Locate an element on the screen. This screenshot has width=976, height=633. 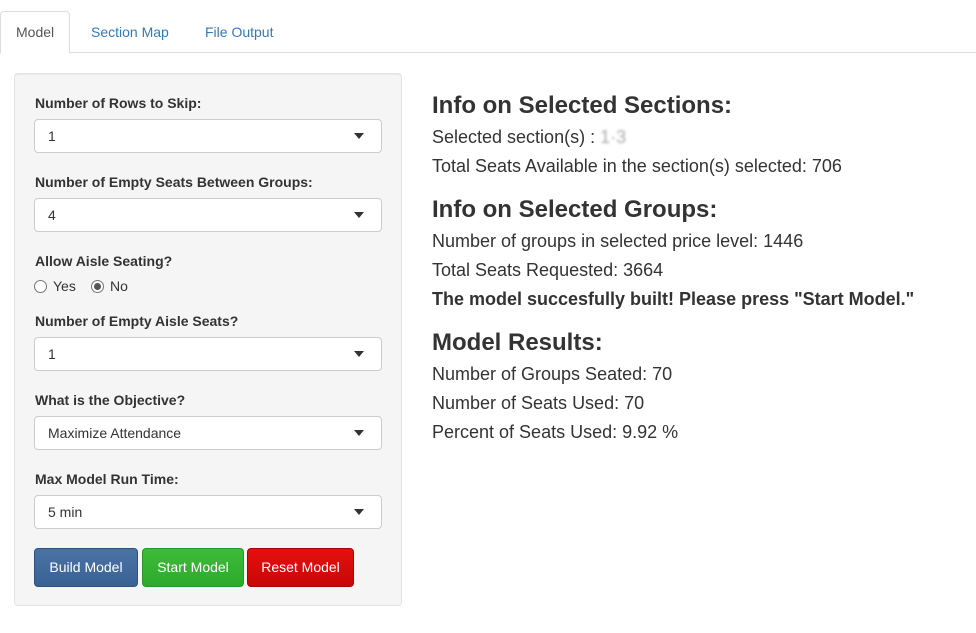
aisle-seating-radio-group: Yes No is located at coordinates (134, 287).